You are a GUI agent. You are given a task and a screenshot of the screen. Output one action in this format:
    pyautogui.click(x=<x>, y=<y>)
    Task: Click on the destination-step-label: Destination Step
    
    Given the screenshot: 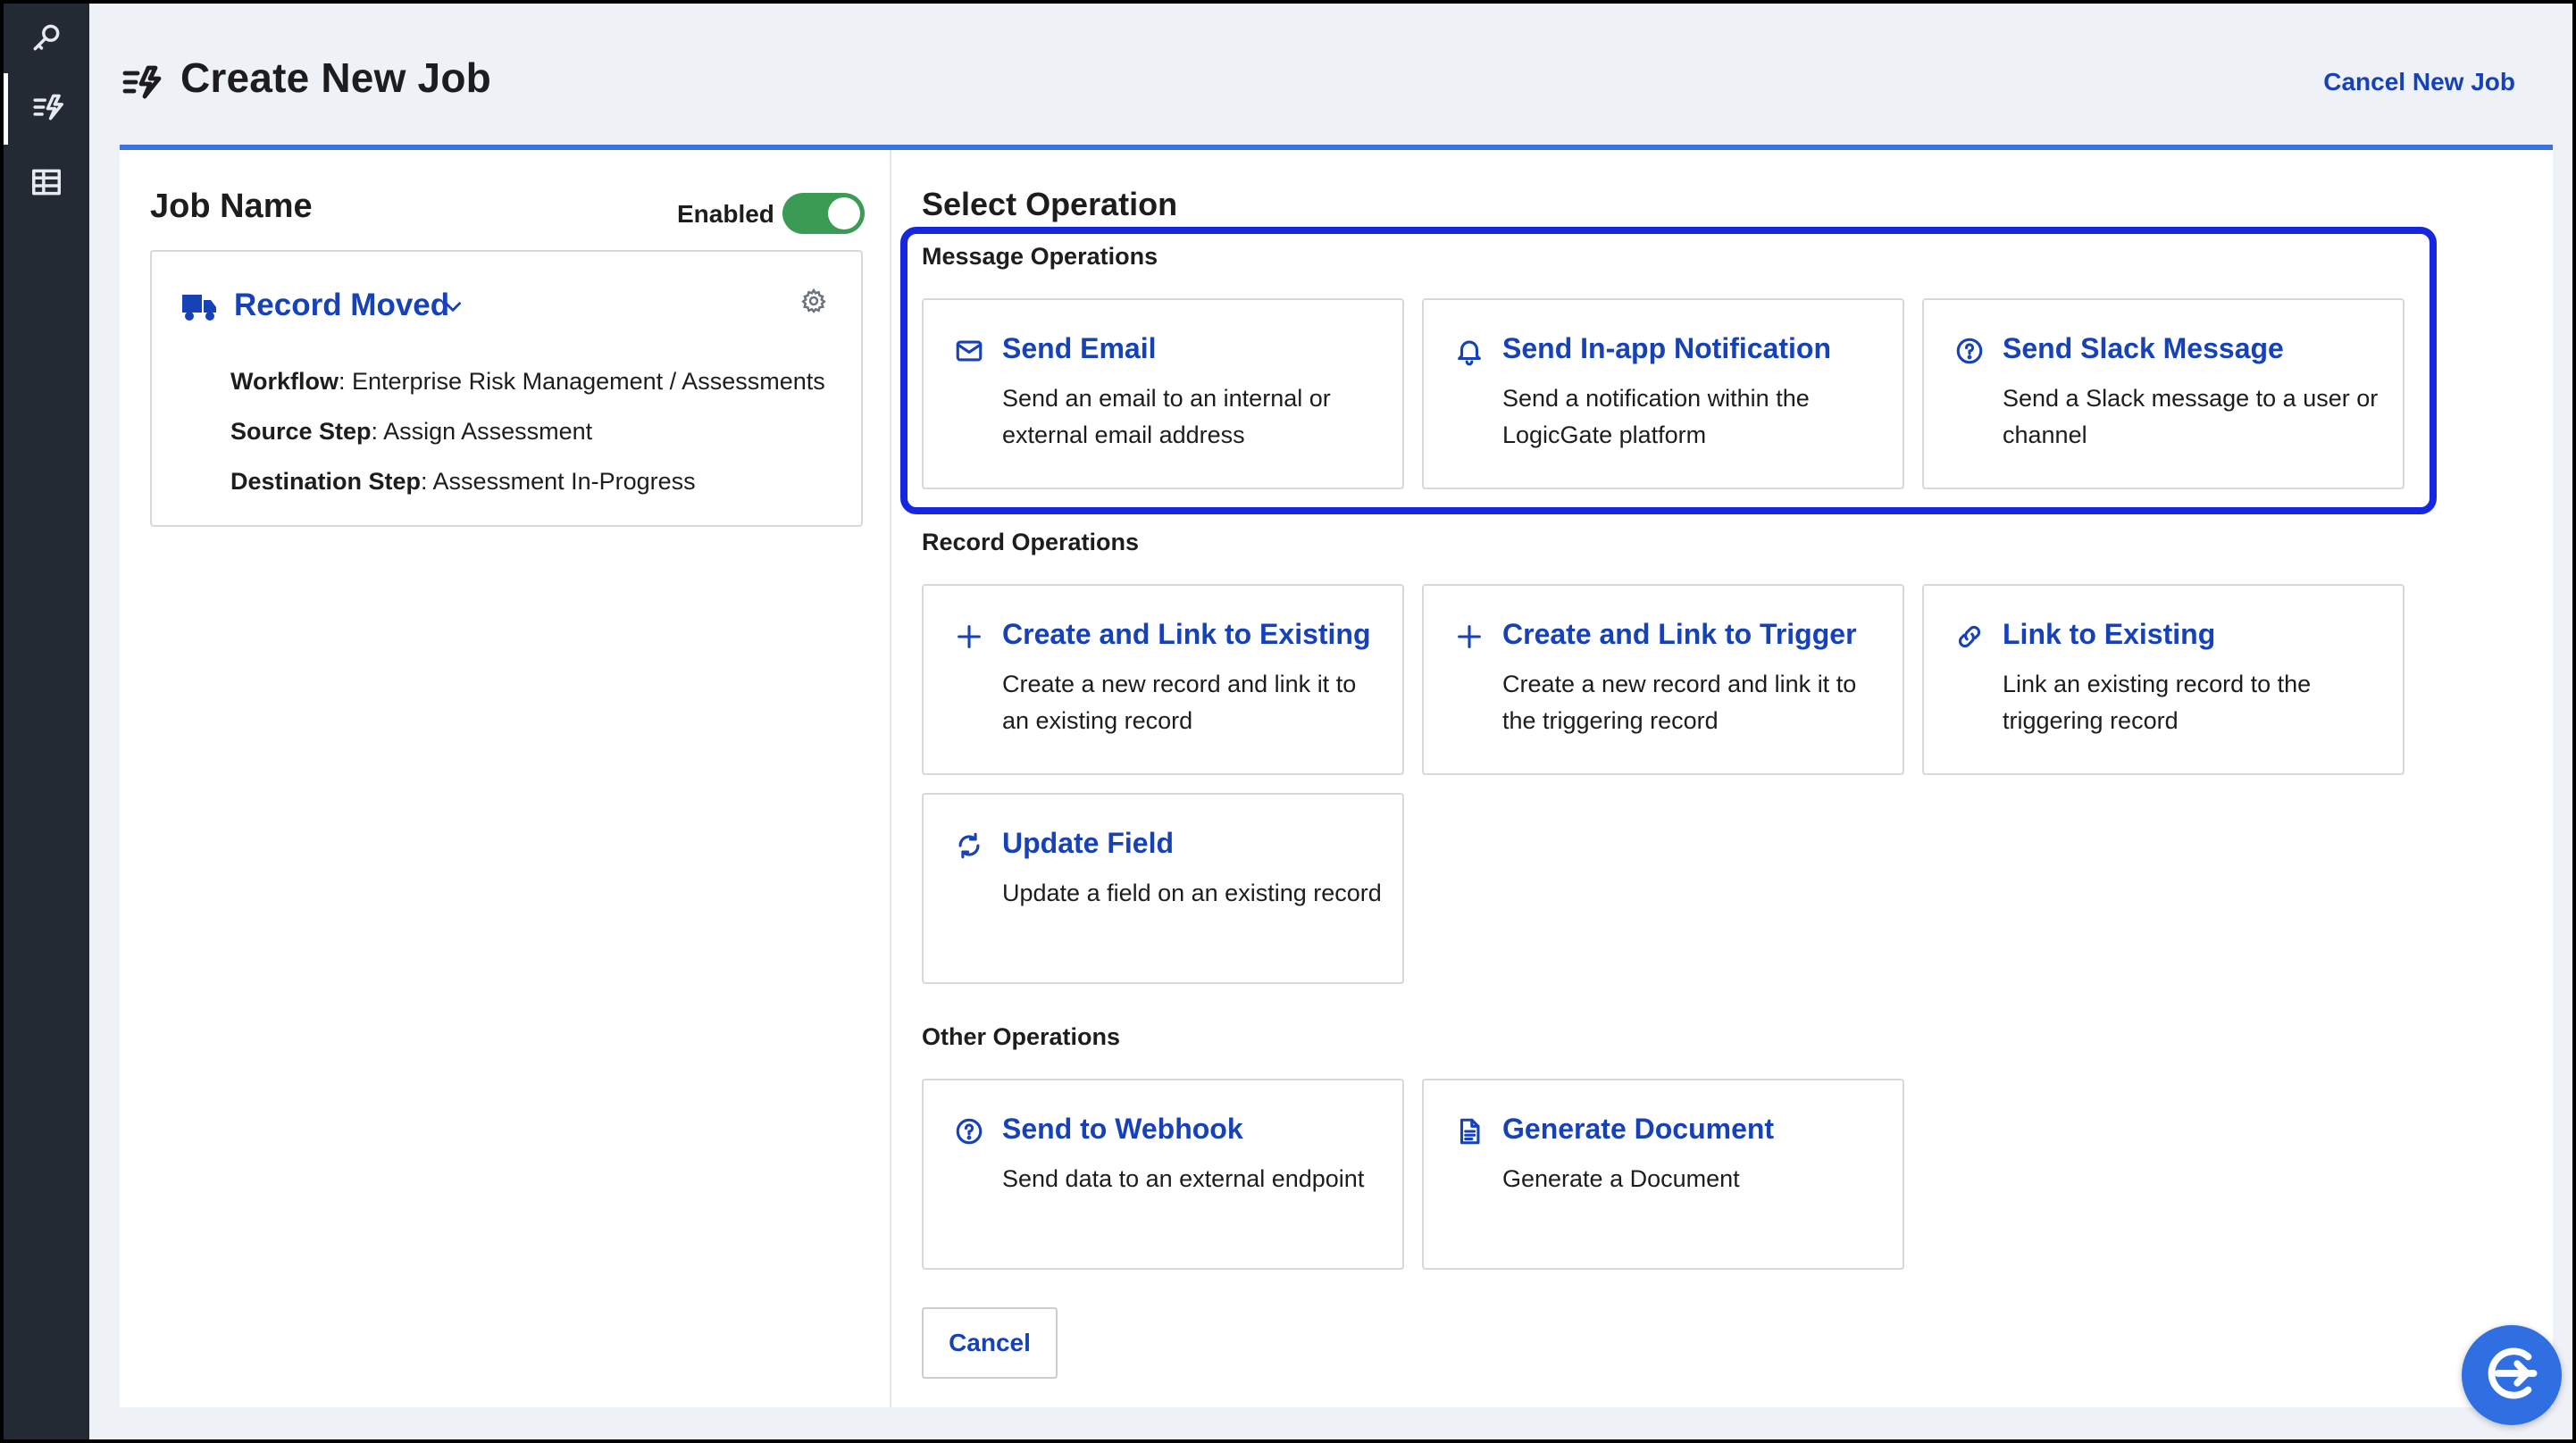 What is the action you would take?
    pyautogui.click(x=326, y=481)
    